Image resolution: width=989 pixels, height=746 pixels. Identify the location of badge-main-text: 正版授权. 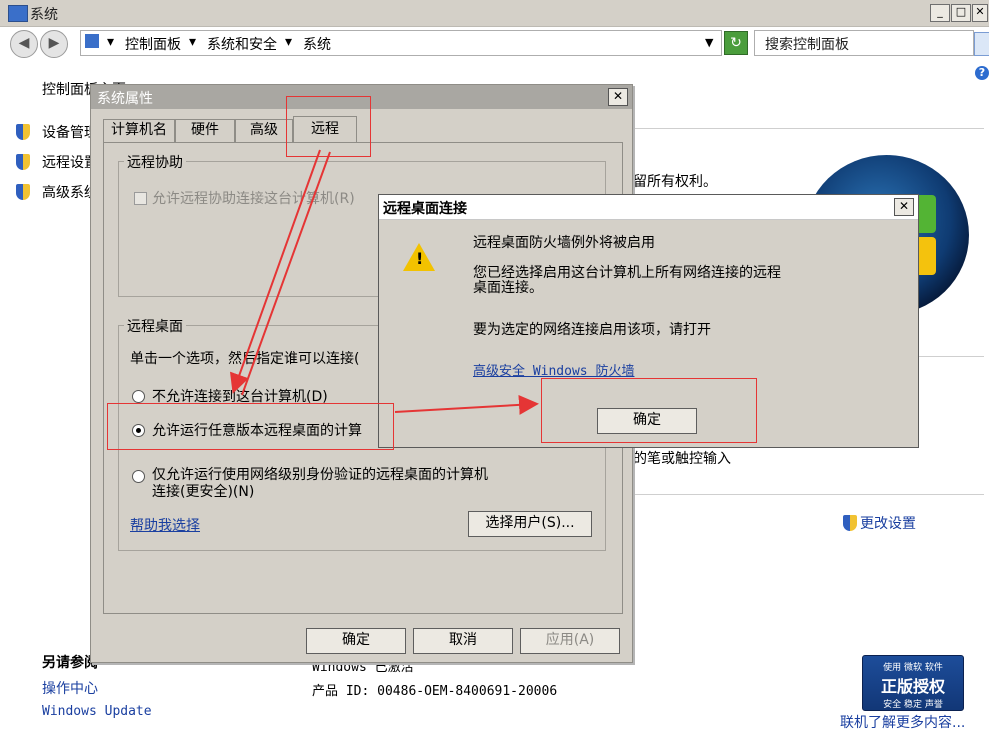
(912, 686).